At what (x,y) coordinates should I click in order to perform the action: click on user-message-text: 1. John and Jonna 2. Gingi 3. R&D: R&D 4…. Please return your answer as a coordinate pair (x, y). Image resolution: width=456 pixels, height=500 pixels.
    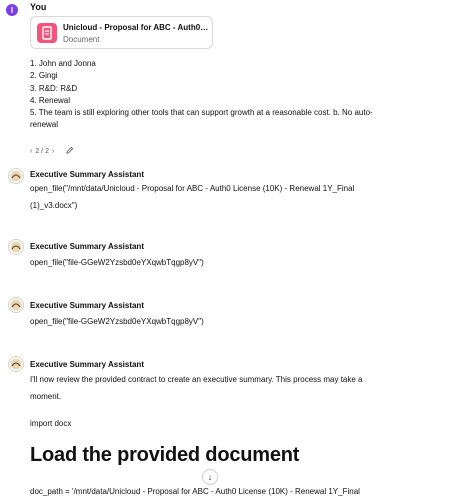
    Looking at the image, I should click on (235, 95).